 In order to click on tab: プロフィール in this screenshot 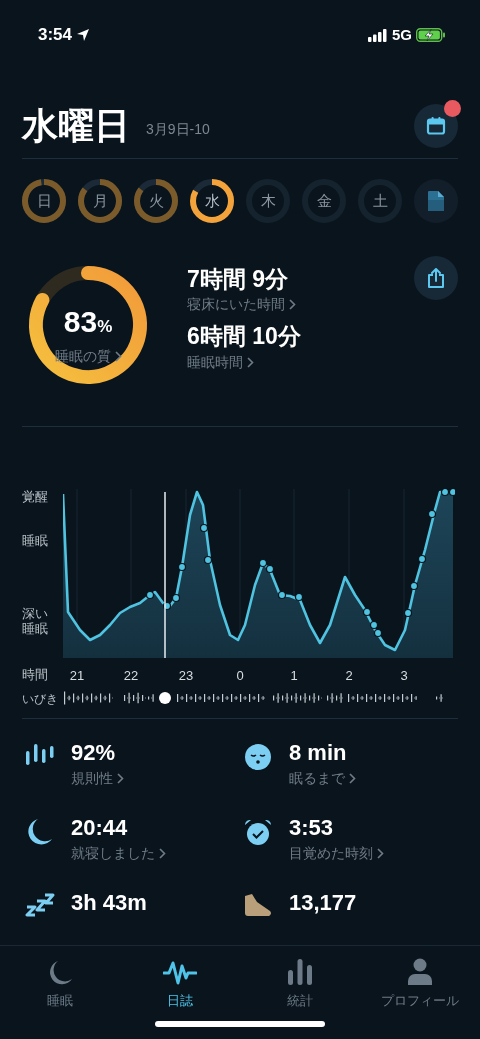, I will do `click(420, 996)`.